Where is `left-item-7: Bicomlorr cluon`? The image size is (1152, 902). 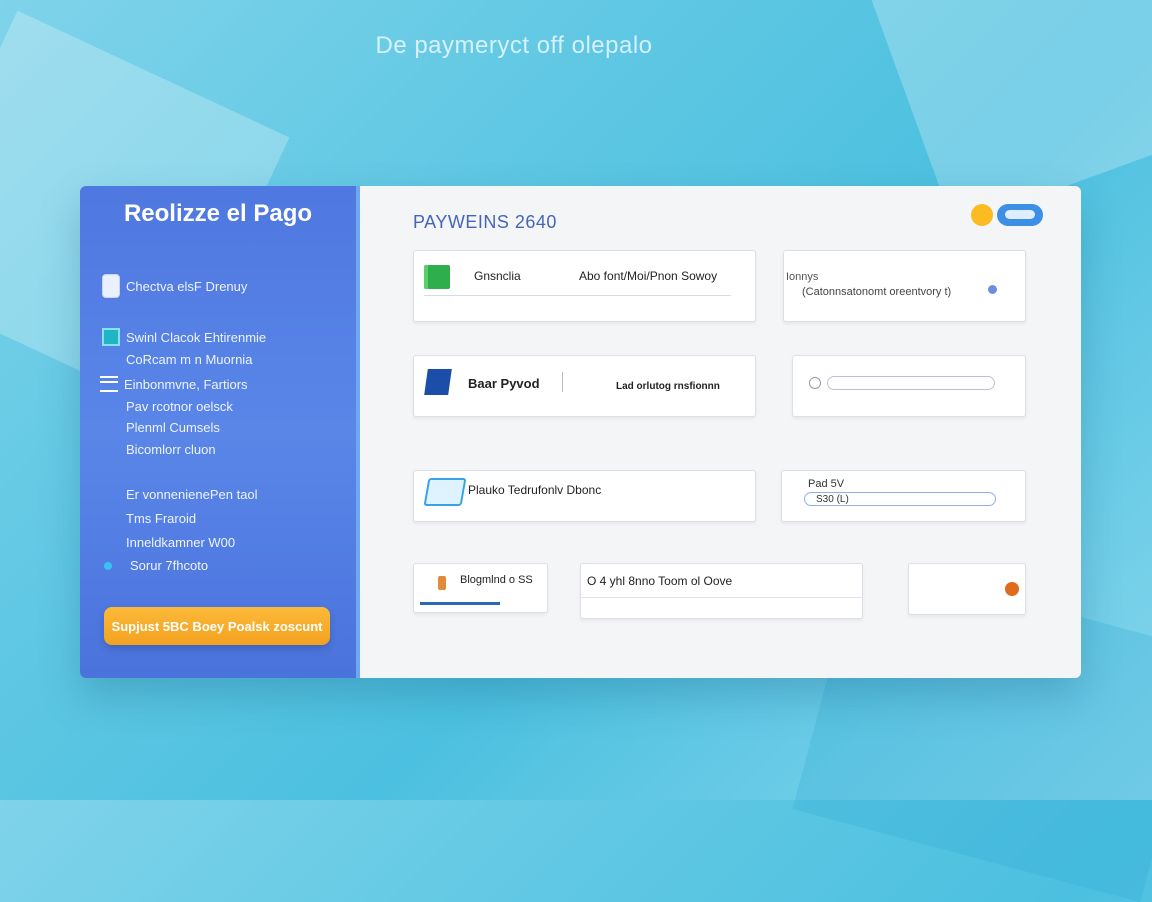
left-item-7: Bicomlorr cluon is located at coordinates (171, 449).